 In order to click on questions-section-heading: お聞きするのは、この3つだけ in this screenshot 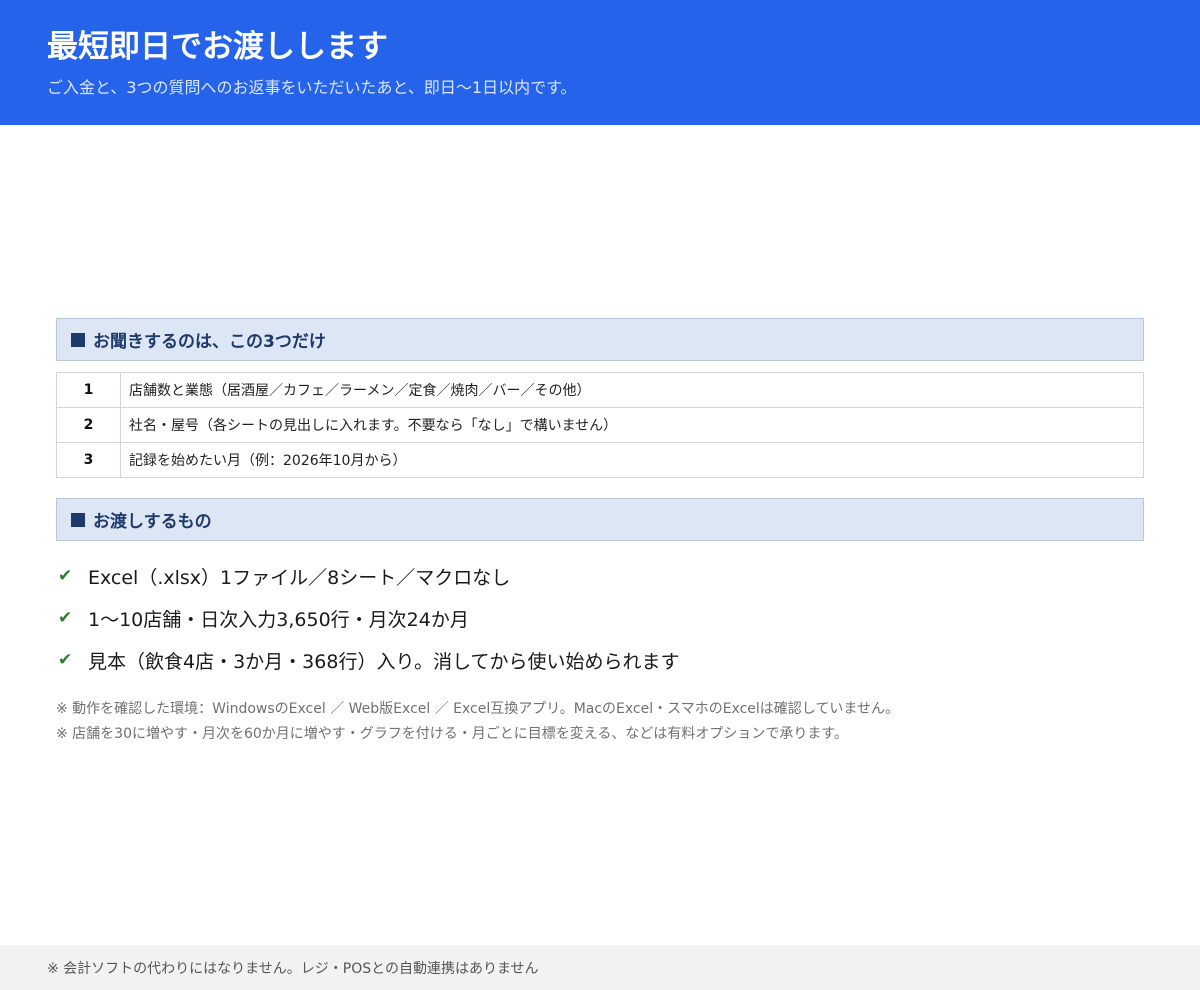, I will do `click(600, 339)`.